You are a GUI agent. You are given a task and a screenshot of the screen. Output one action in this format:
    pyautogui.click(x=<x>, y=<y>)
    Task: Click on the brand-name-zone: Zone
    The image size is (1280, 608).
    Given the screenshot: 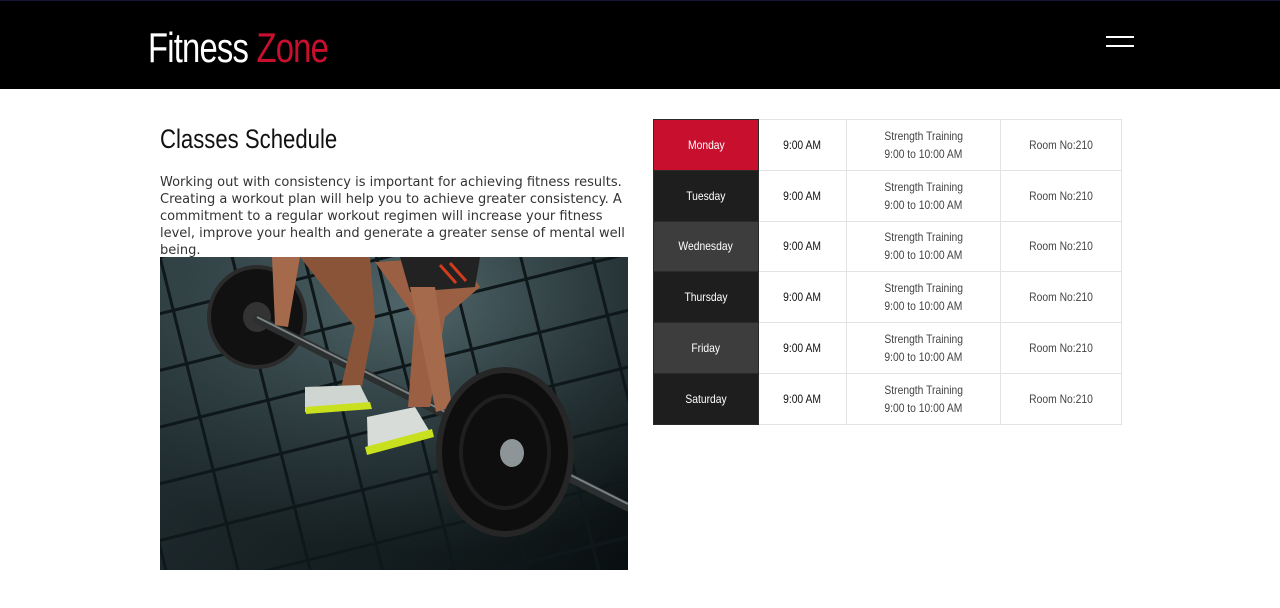 What is the action you would take?
    pyautogui.click(x=292, y=47)
    